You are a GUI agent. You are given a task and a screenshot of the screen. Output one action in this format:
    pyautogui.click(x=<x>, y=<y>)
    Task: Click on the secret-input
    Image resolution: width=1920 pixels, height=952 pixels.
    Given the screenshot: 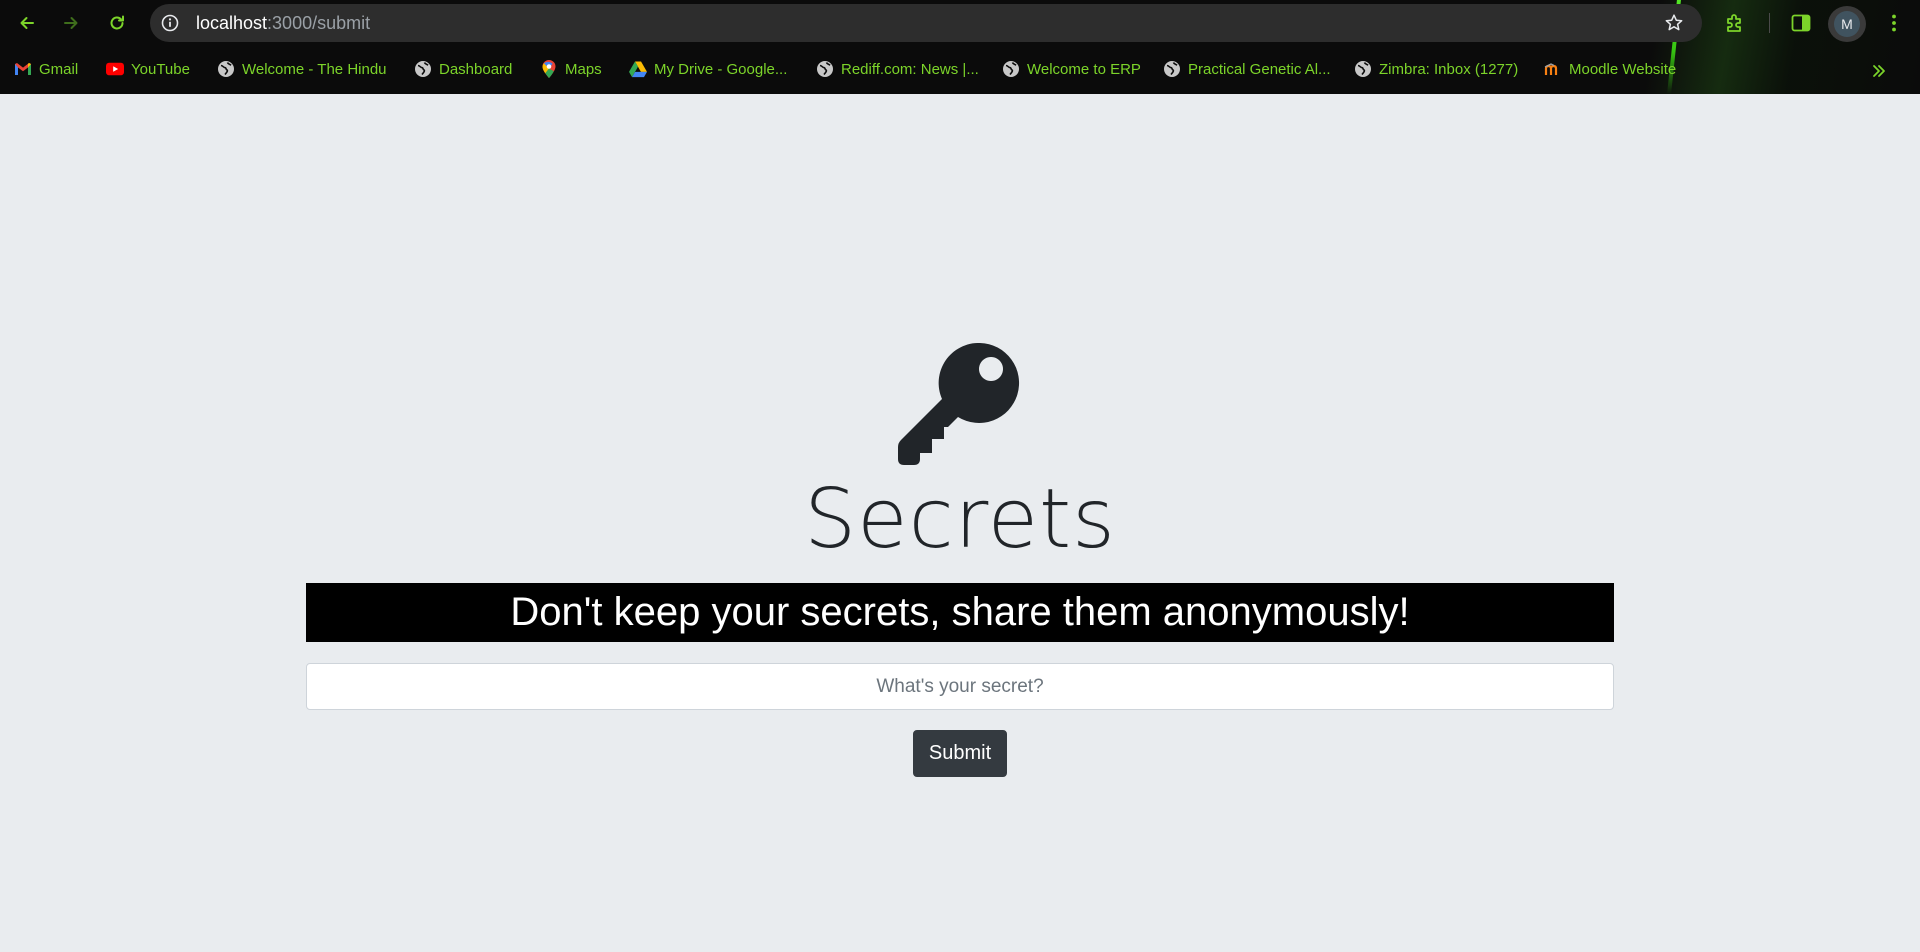 What is the action you would take?
    pyautogui.click(x=960, y=686)
    